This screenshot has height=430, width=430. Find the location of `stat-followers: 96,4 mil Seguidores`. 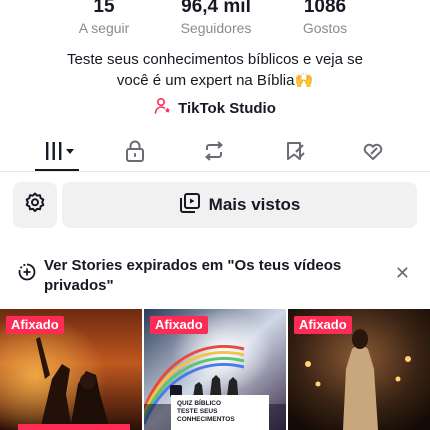

stat-followers: 96,4 mil Seguidores is located at coordinates (216, 18).